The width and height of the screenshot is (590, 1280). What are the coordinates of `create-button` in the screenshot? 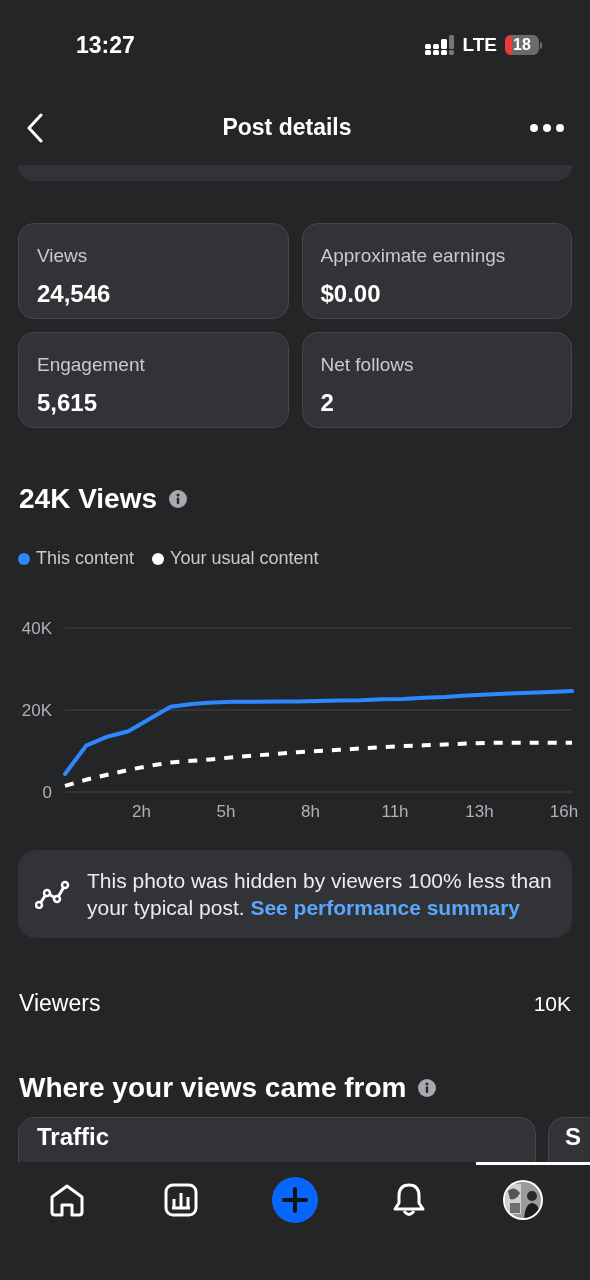 It's located at (295, 1200).